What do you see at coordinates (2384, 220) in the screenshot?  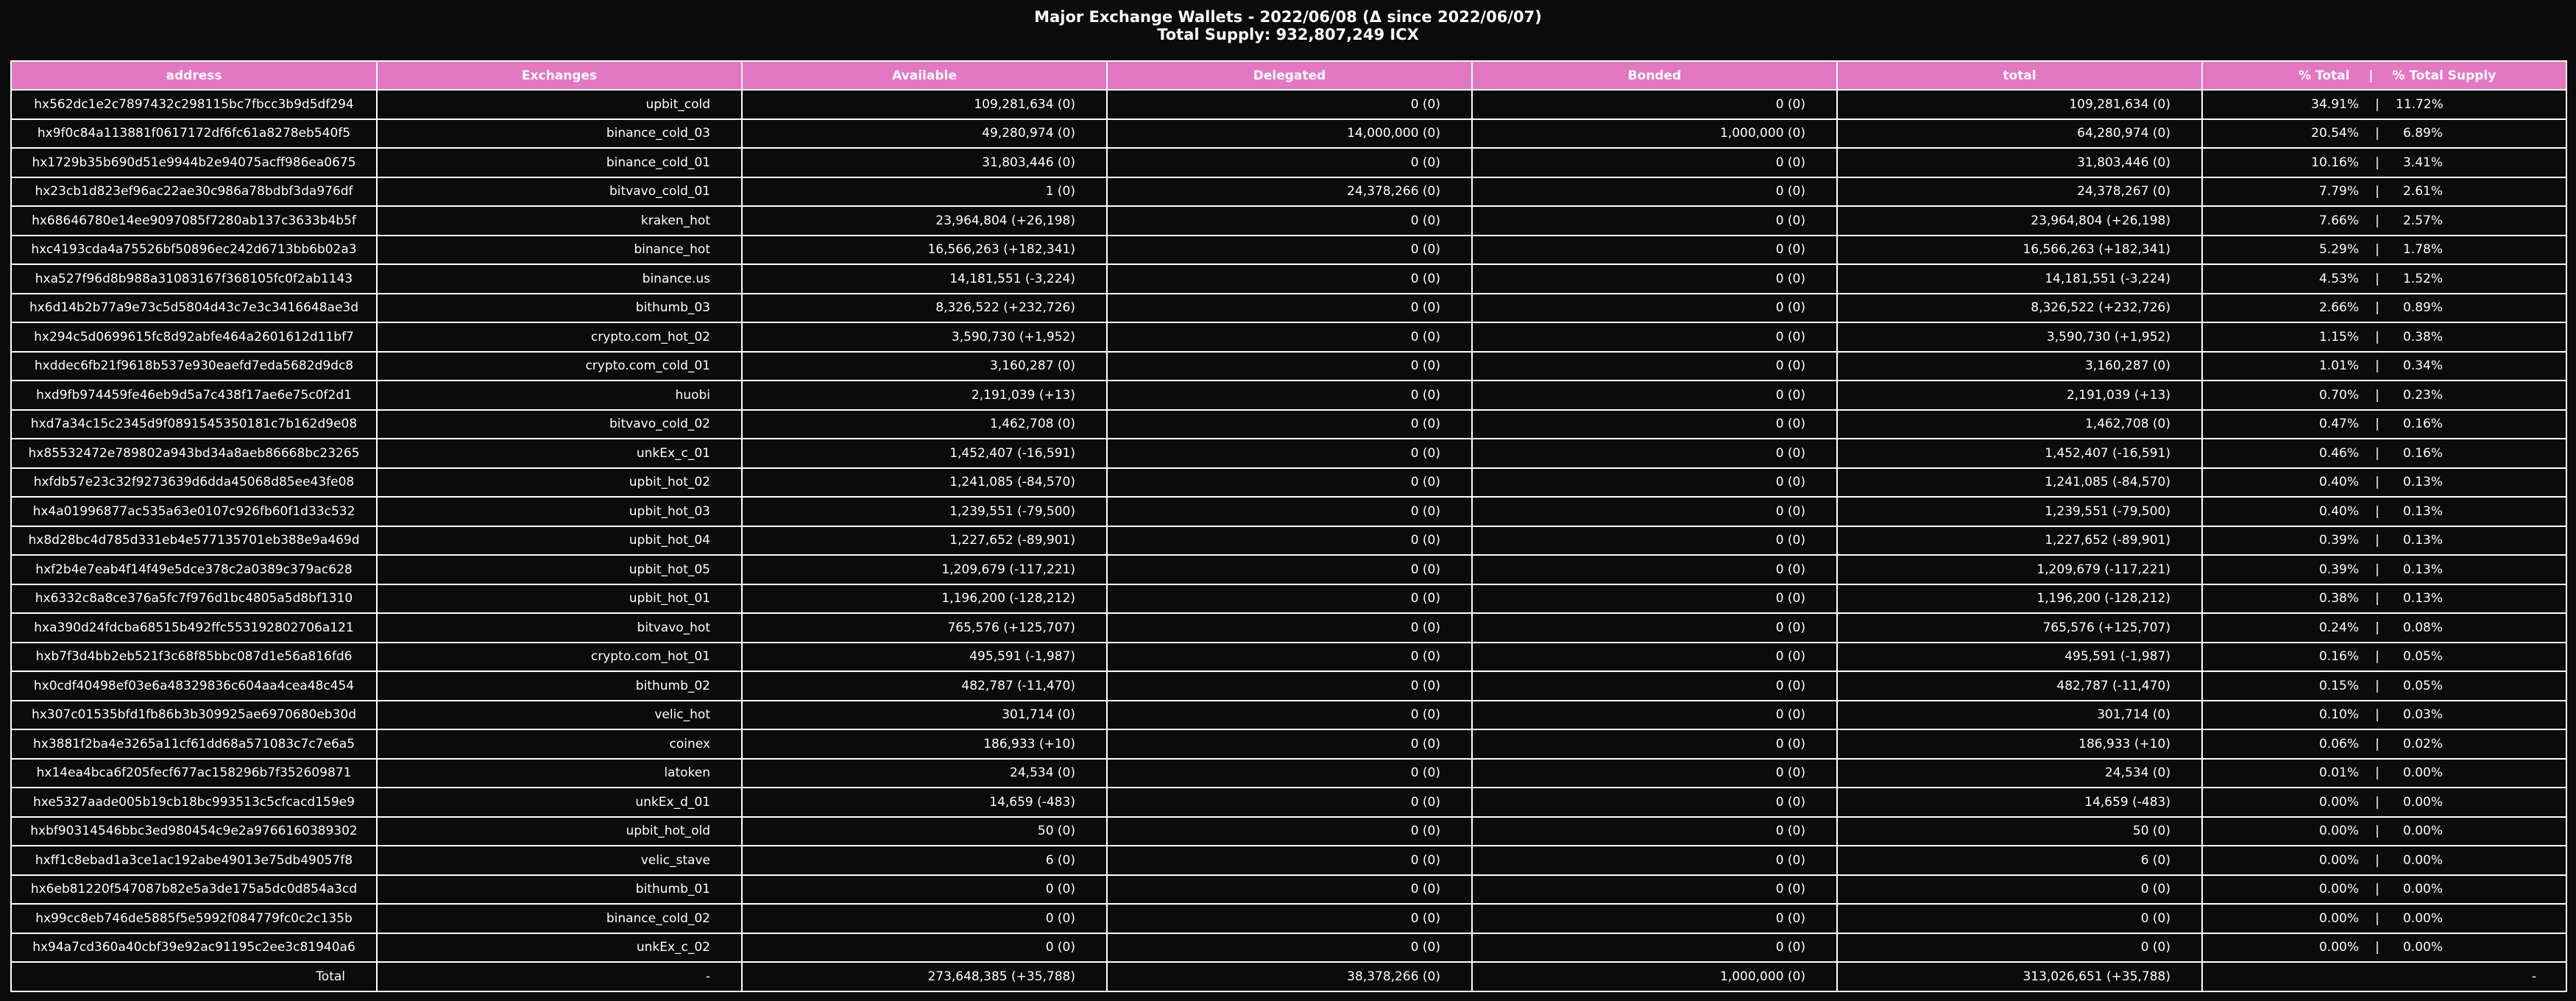 I see `cell-percent: 7.66% | 2.57%` at bounding box center [2384, 220].